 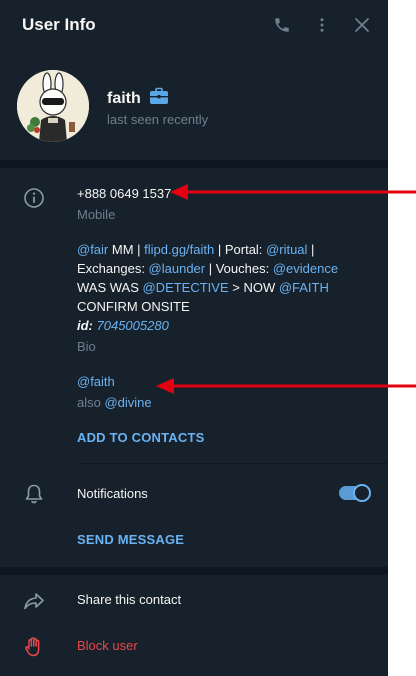 What do you see at coordinates (253, 287) in the screenshot?
I see `bio-text: > NOW` at bounding box center [253, 287].